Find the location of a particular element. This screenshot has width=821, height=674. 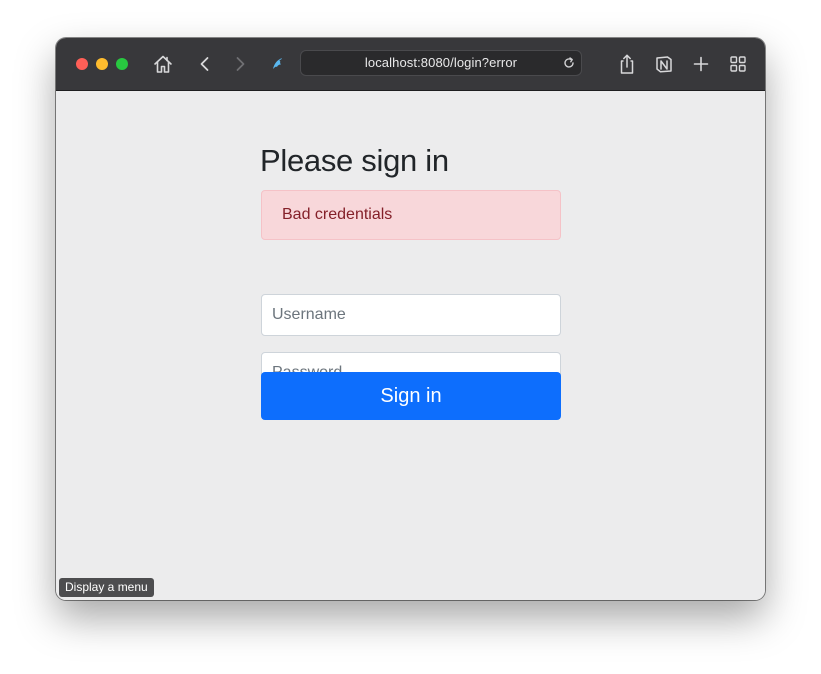

address-bar: localhost:8080/login?error is located at coordinates (441, 63).